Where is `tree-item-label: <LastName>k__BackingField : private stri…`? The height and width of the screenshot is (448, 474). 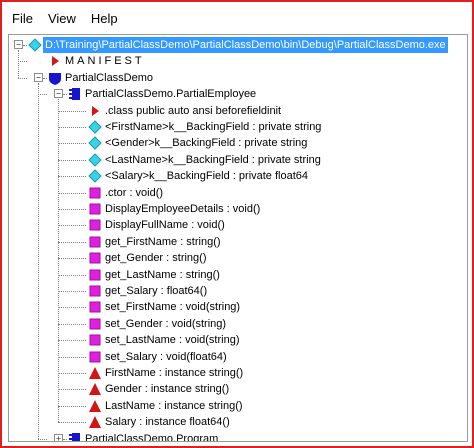 tree-item-label: <LastName>k__BackingField : private stri… is located at coordinates (213, 159).